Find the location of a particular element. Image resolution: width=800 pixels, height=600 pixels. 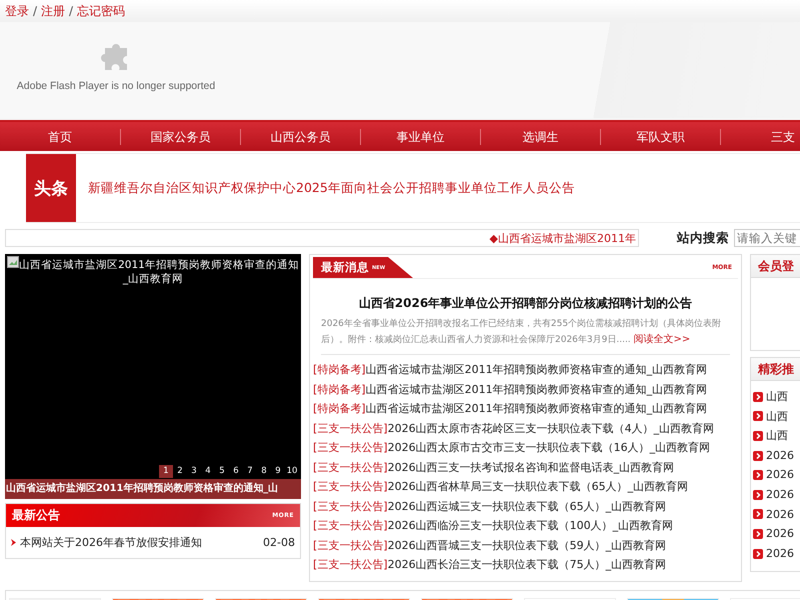

nav-link: 选调生 is located at coordinates (540, 136).